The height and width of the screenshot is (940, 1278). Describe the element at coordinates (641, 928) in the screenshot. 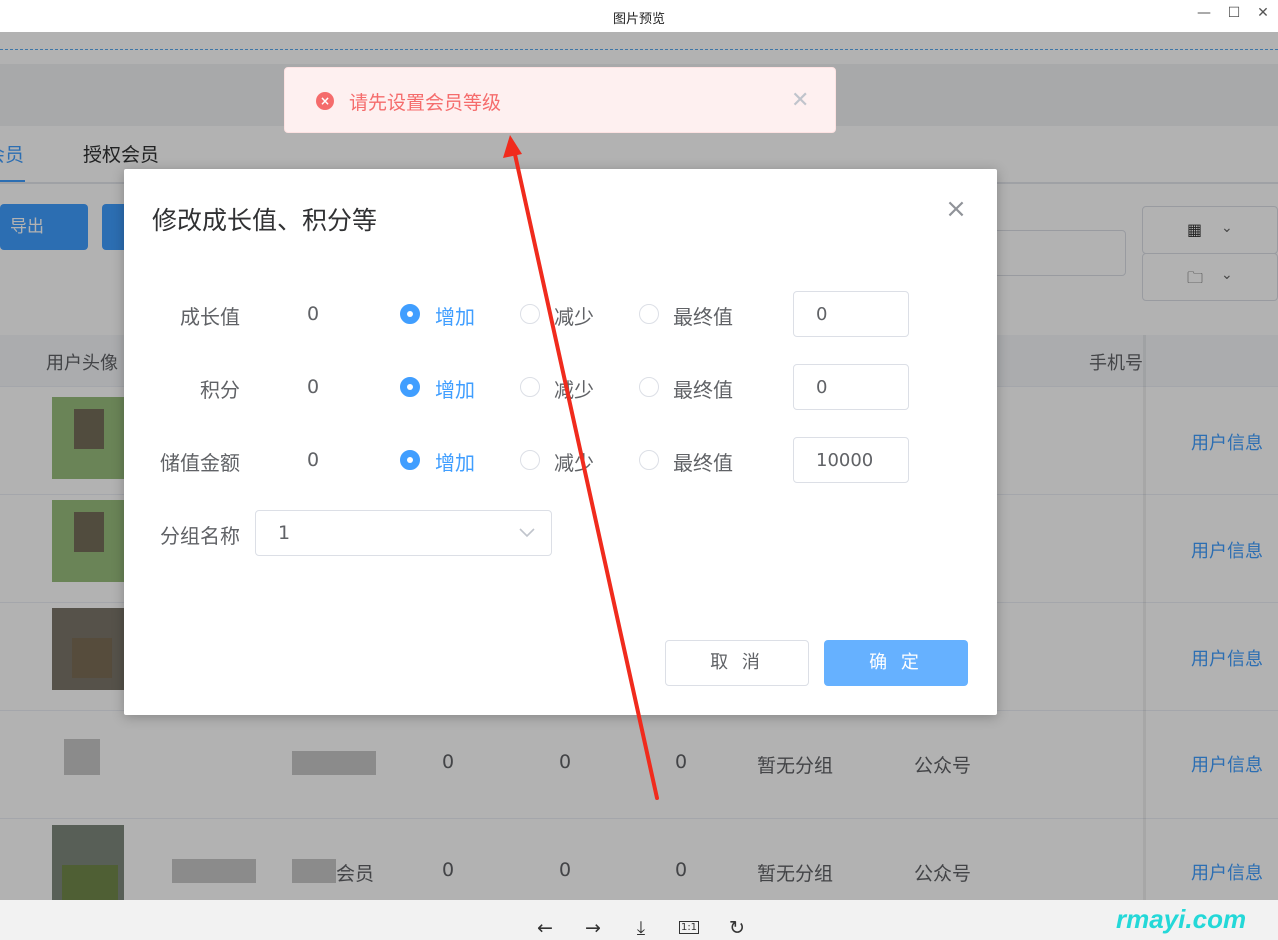

I see `download-icon: ⤓` at that location.